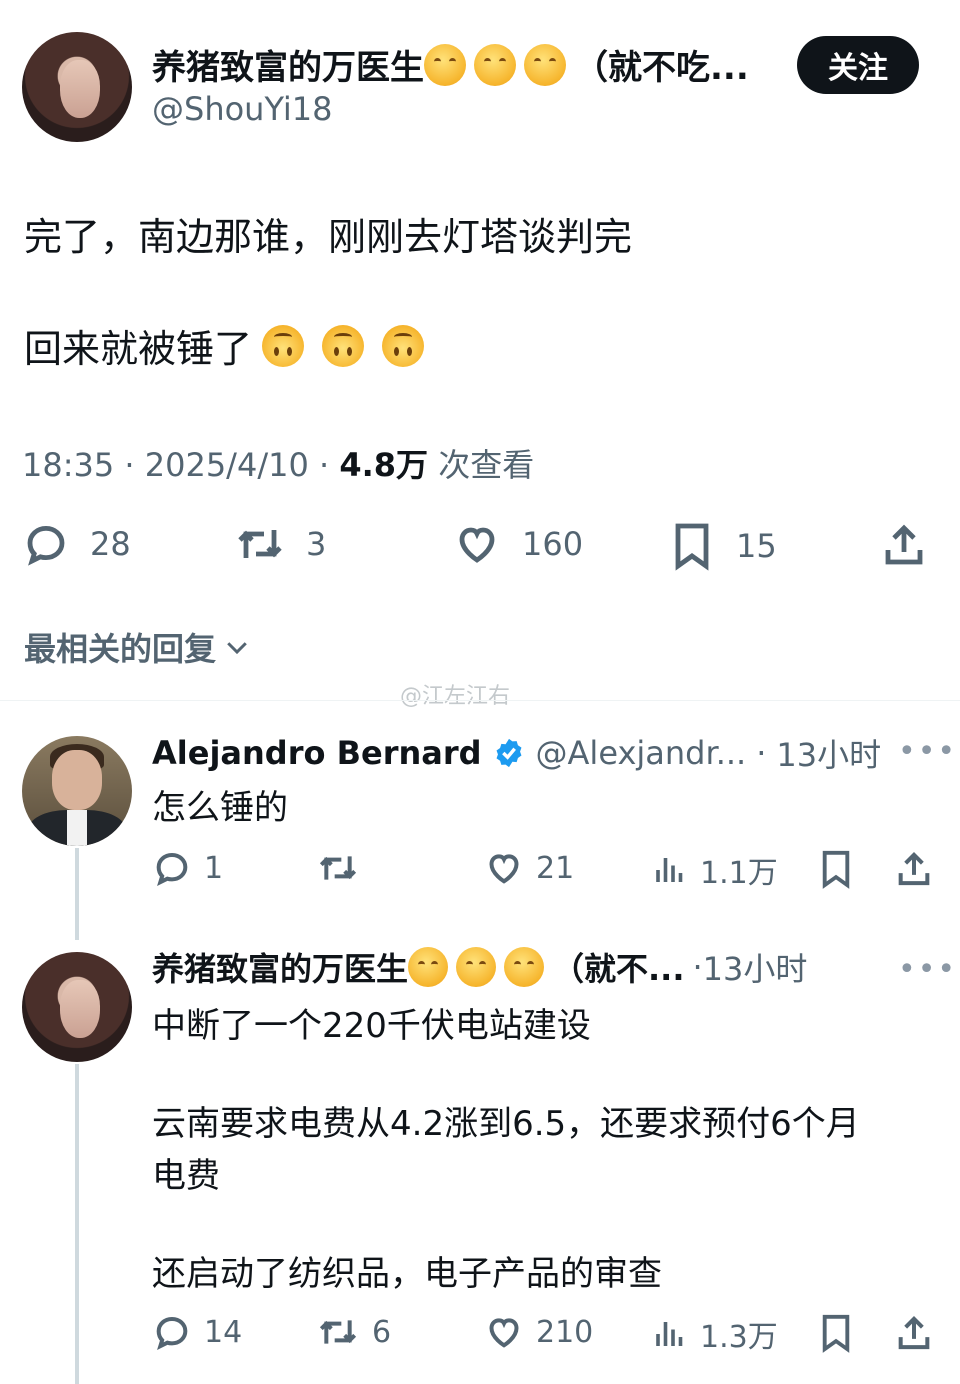 This screenshot has width=960, height=1384. I want to click on reply-retweet-button, so click(344, 868).